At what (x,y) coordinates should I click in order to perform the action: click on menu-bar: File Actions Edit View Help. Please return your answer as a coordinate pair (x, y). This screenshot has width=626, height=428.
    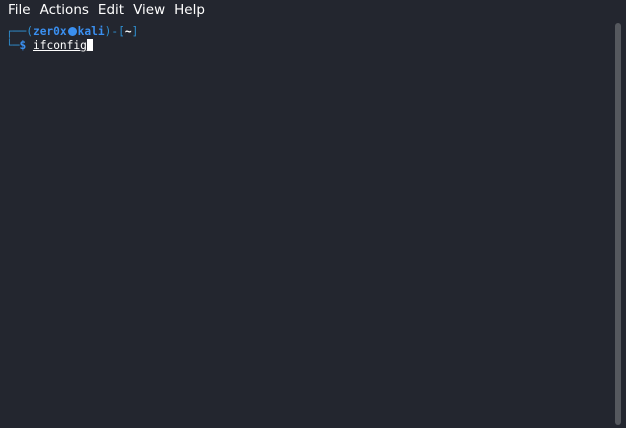
    Looking at the image, I should click on (313, 10).